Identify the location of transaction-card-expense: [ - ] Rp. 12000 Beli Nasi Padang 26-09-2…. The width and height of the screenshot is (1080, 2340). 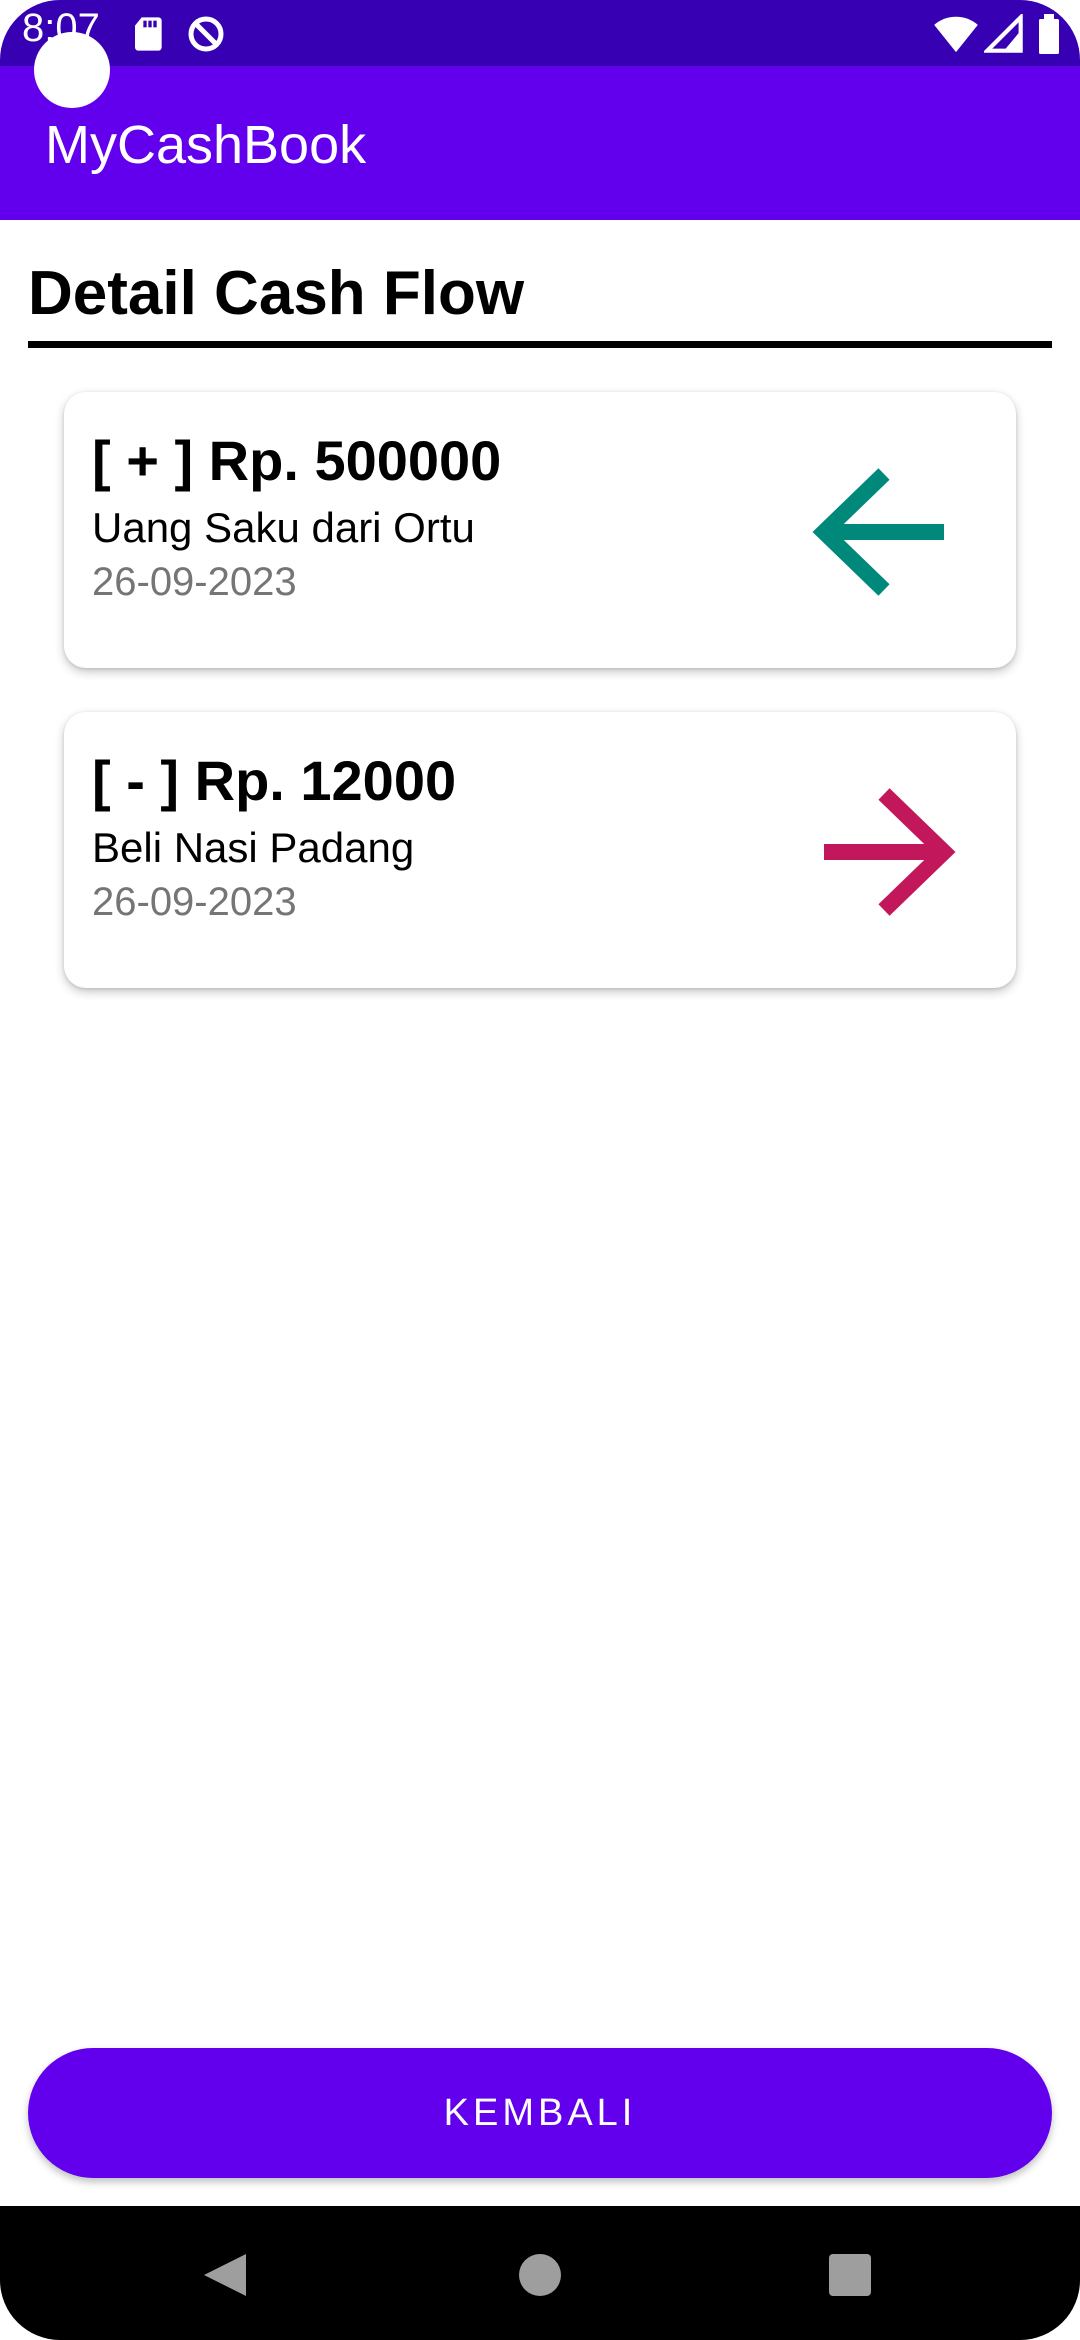
(540, 850).